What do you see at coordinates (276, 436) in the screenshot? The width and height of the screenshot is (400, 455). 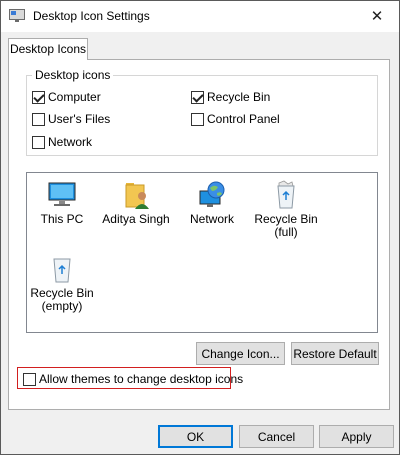 I see `cancel-button: Cancel` at bounding box center [276, 436].